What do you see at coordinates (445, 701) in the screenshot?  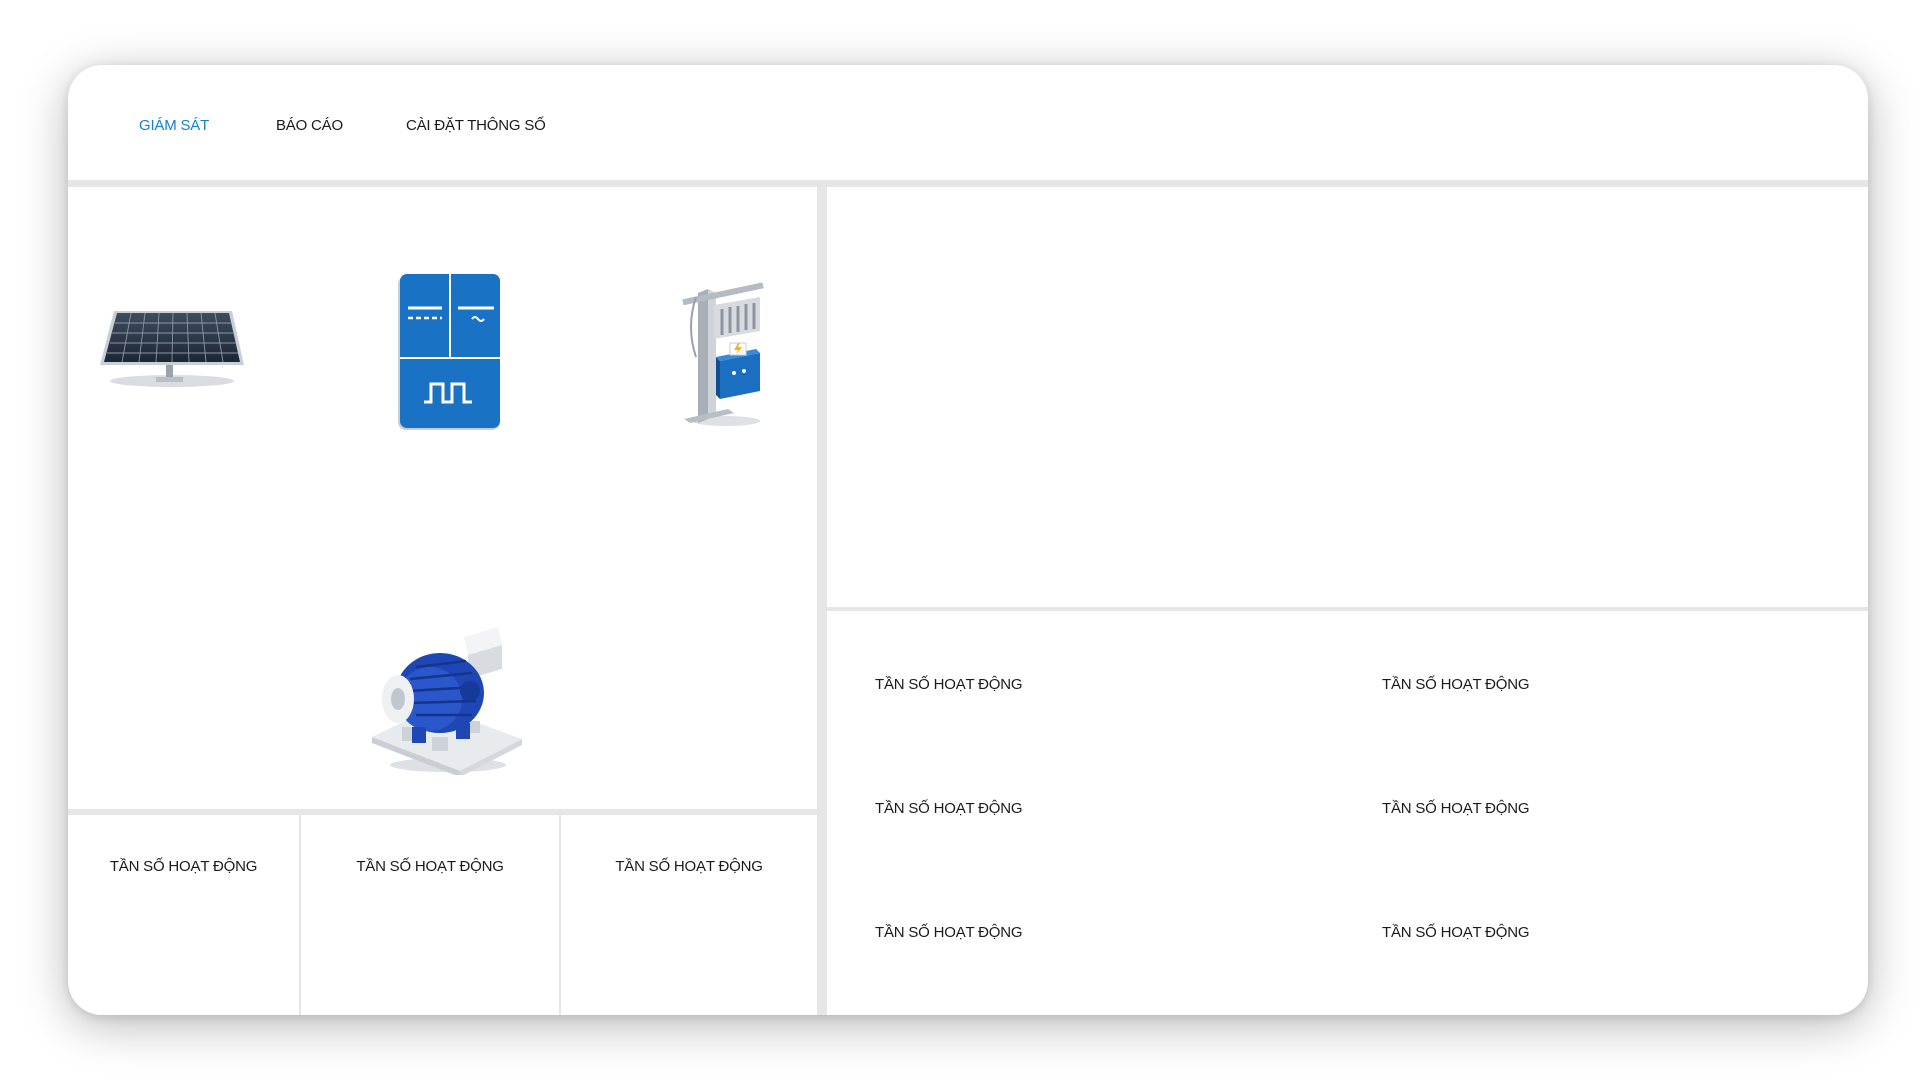 I see `motor-pump-icon` at bounding box center [445, 701].